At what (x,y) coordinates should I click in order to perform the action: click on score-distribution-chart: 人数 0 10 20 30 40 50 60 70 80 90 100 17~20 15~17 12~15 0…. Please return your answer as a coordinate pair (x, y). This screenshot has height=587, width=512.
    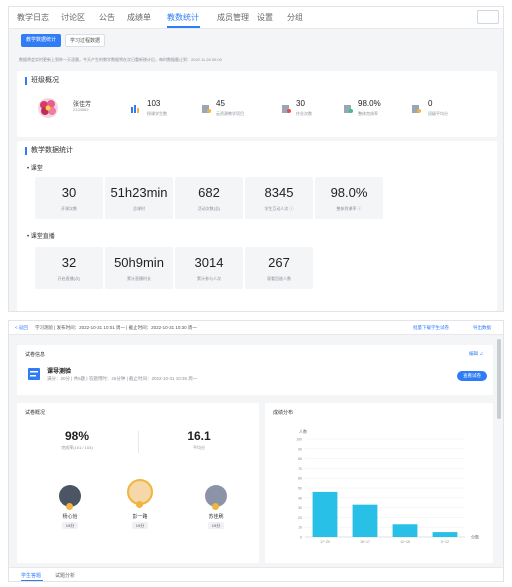
    Looking at the image, I should click on (387, 486).